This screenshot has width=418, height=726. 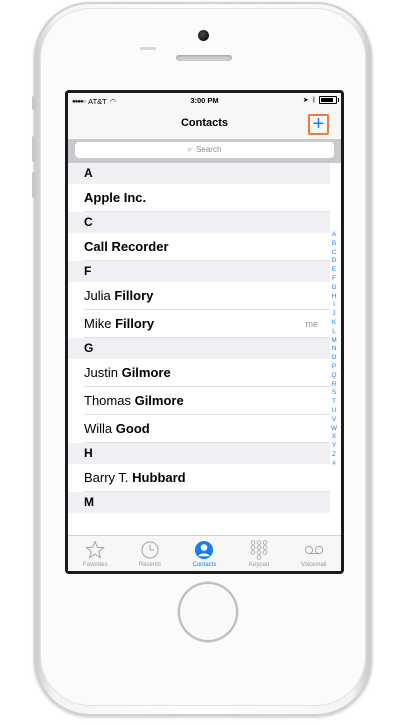 I want to click on navigation-bar: Contacts +, so click(x=204, y=124).